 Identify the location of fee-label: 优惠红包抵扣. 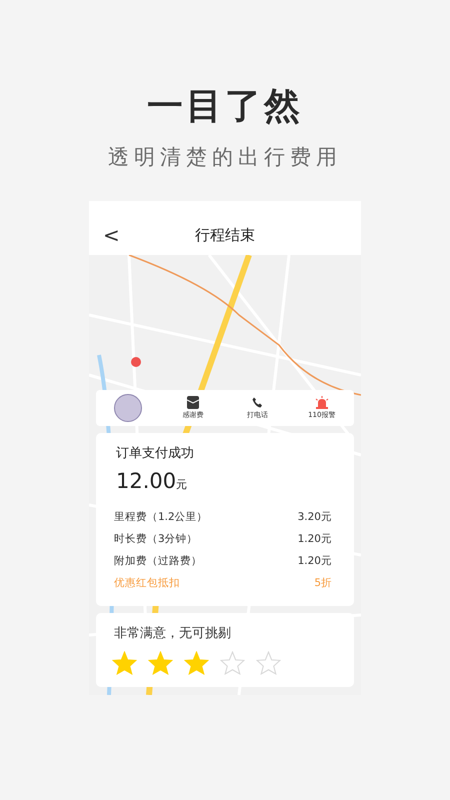
(147, 583).